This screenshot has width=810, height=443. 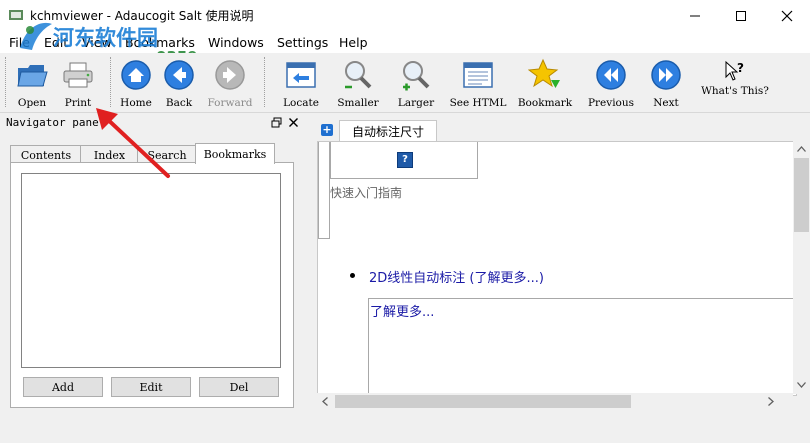 I want to click on html-source-icon, so click(x=478, y=75).